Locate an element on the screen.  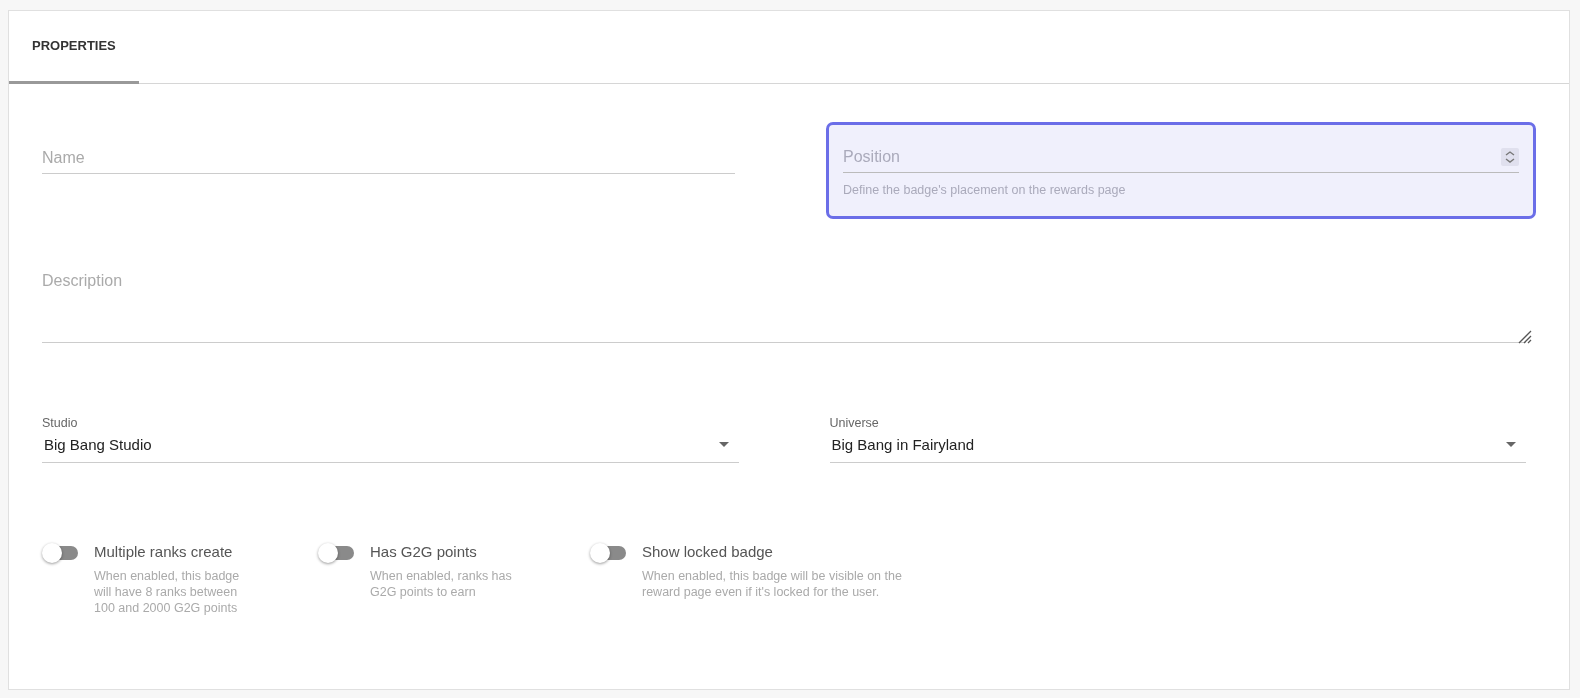
toggle-label: Multiple ranks create is located at coordinates (164, 552).